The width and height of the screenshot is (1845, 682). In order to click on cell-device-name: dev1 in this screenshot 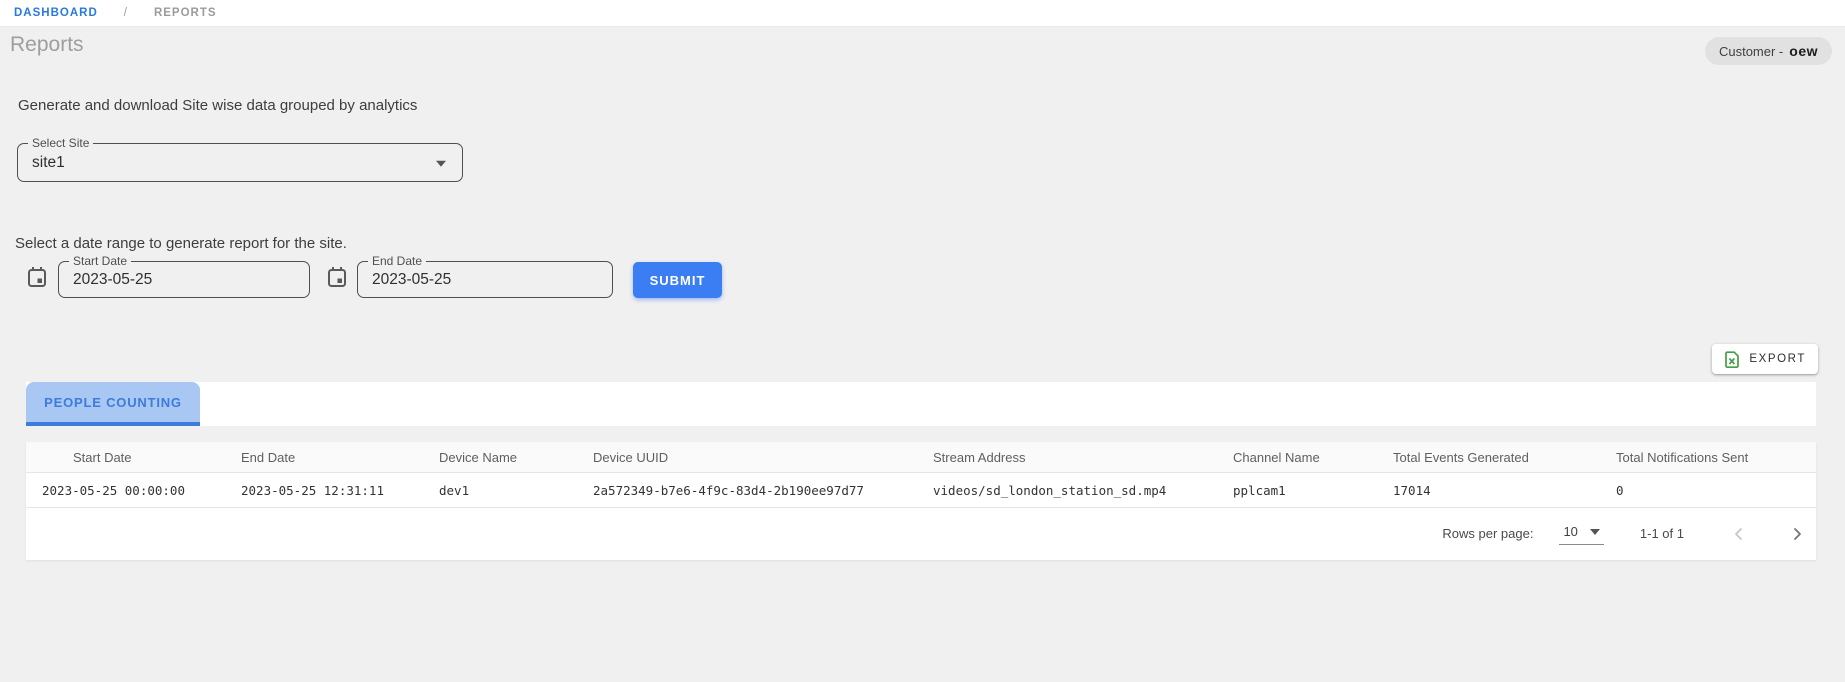, I will do `click(454, 490)`.